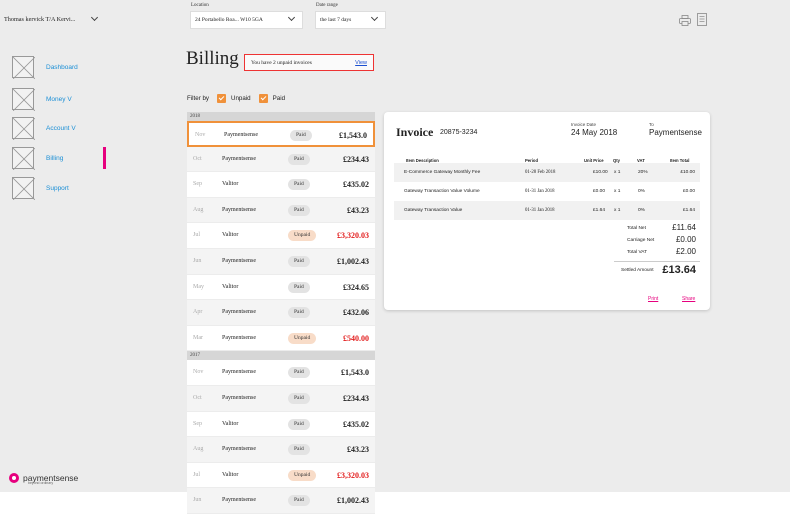 Image resolution: width=800 pixels, height=514 pixels. I want to click on document-icon, so click(702, 19).